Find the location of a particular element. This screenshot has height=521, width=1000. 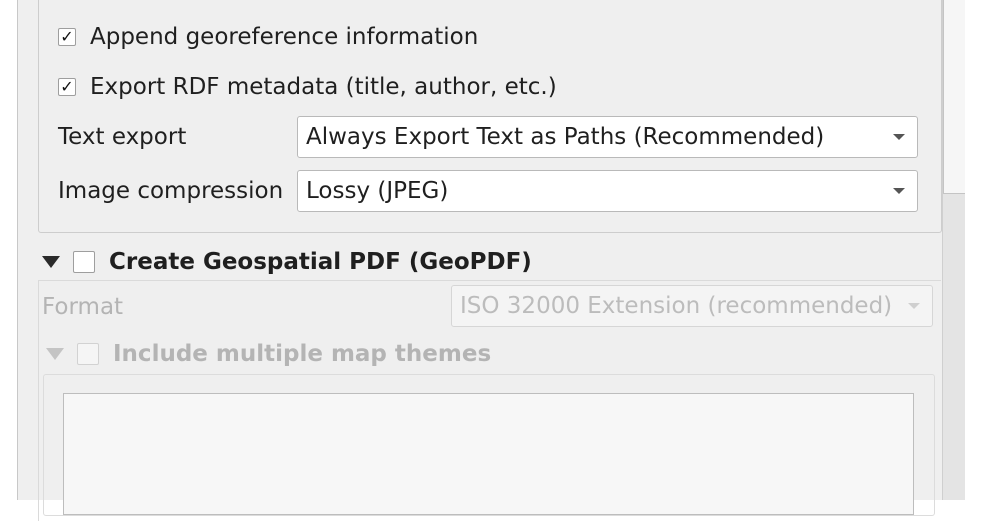

geopdf-header: Create Geospatial PDF (GeoPDF) is located at coordinates (287, 262).